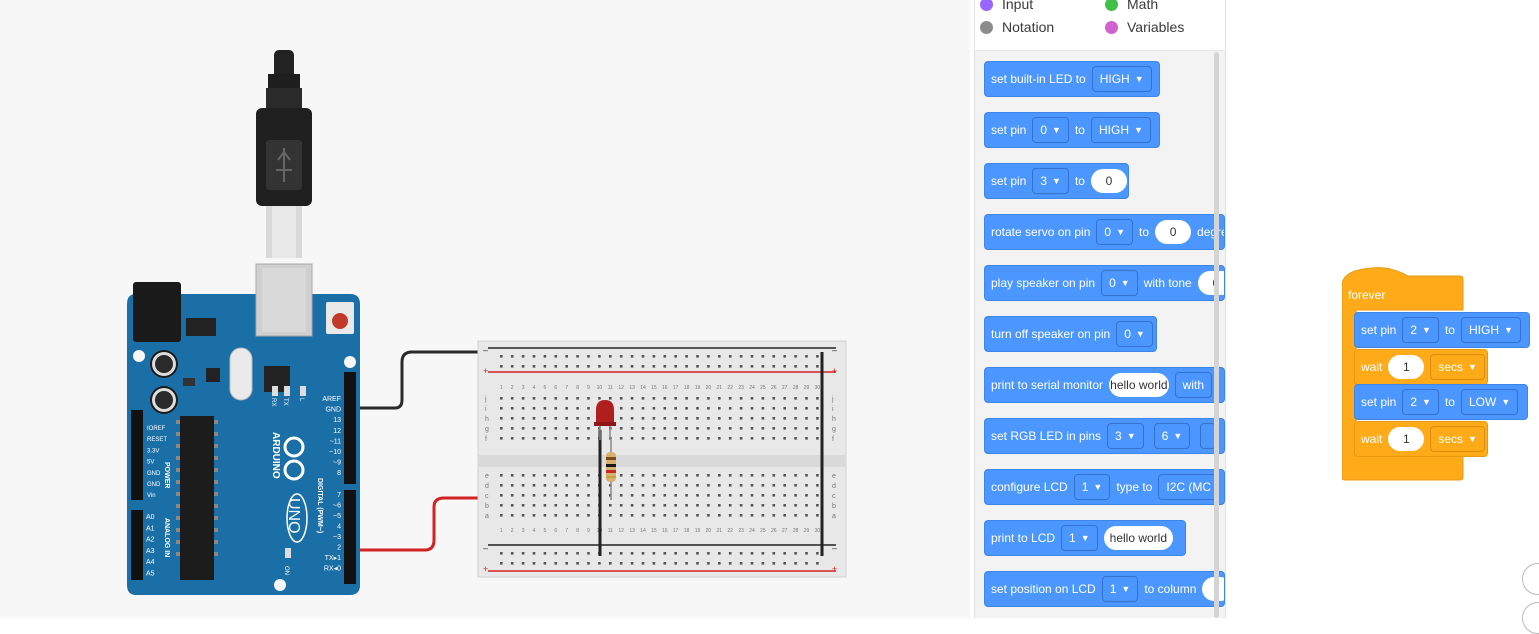  I want to click on block-label: set pin, so click(1379, 402).